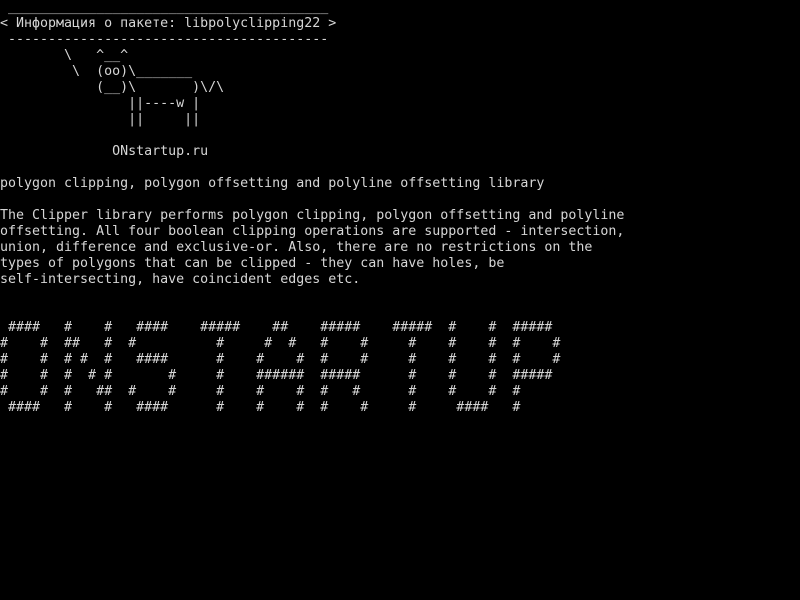 The width and height of the screenshot is (800, 600). What do you see at coordinates (112, 87) in the screenshot?
I see `cow-line: (__)\ )\/\` at bounding box center [112, 87].